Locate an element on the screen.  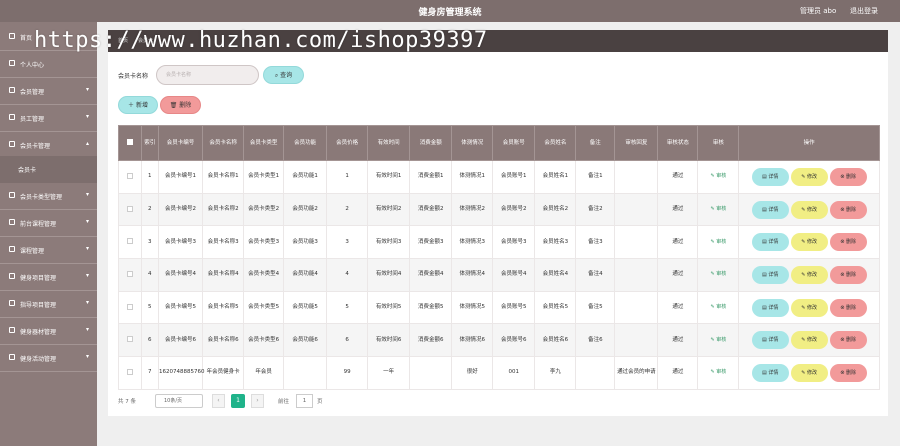
sidebar-item-staff: 员工管理 ▾ is located at coordinates (48, 118).